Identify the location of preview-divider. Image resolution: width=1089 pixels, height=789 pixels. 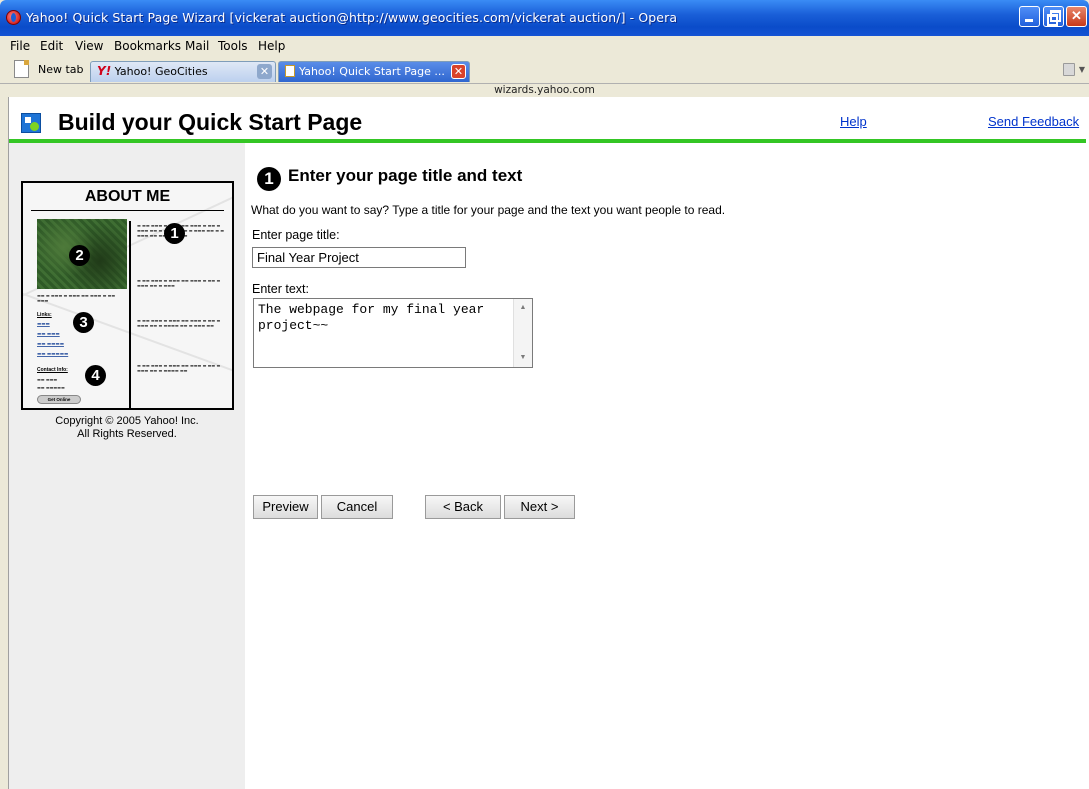
(127, 210).